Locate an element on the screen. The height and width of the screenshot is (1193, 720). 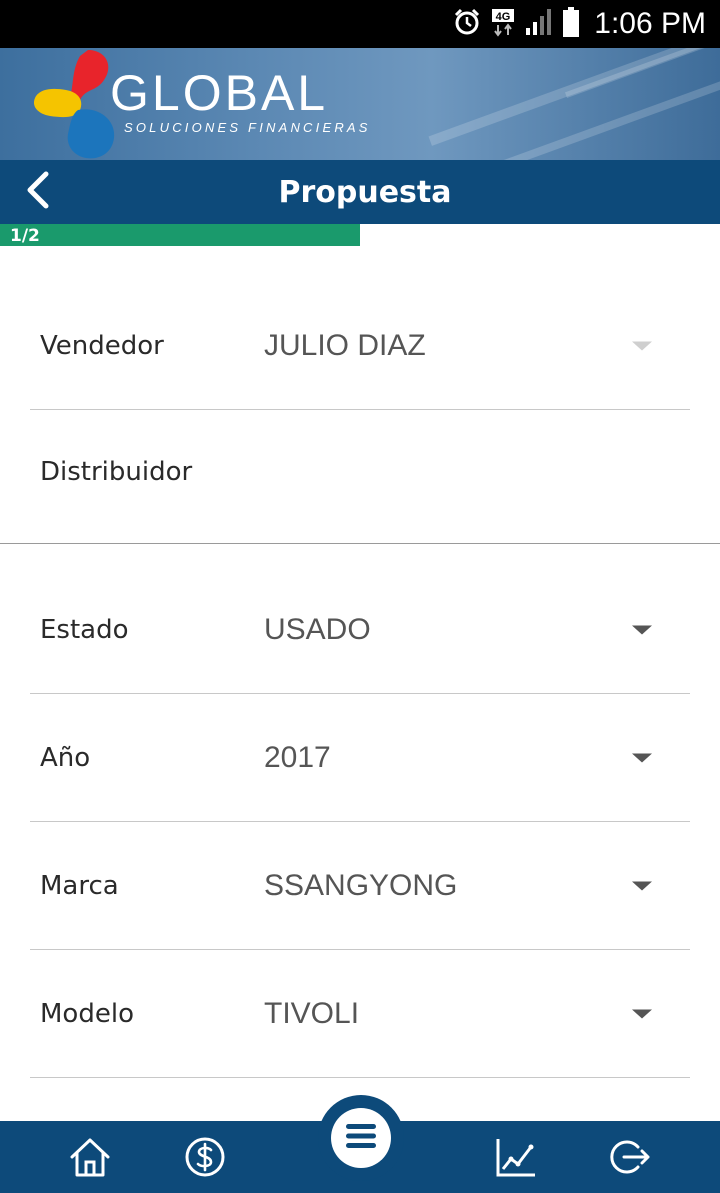
back-button is located at coordinates (38, 192).